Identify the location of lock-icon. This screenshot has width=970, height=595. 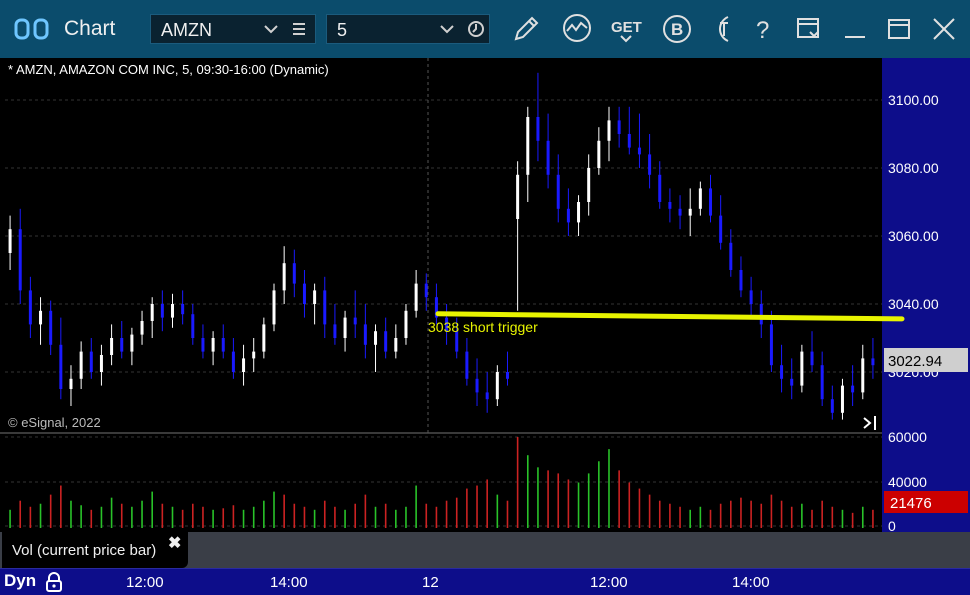
(54, 582).